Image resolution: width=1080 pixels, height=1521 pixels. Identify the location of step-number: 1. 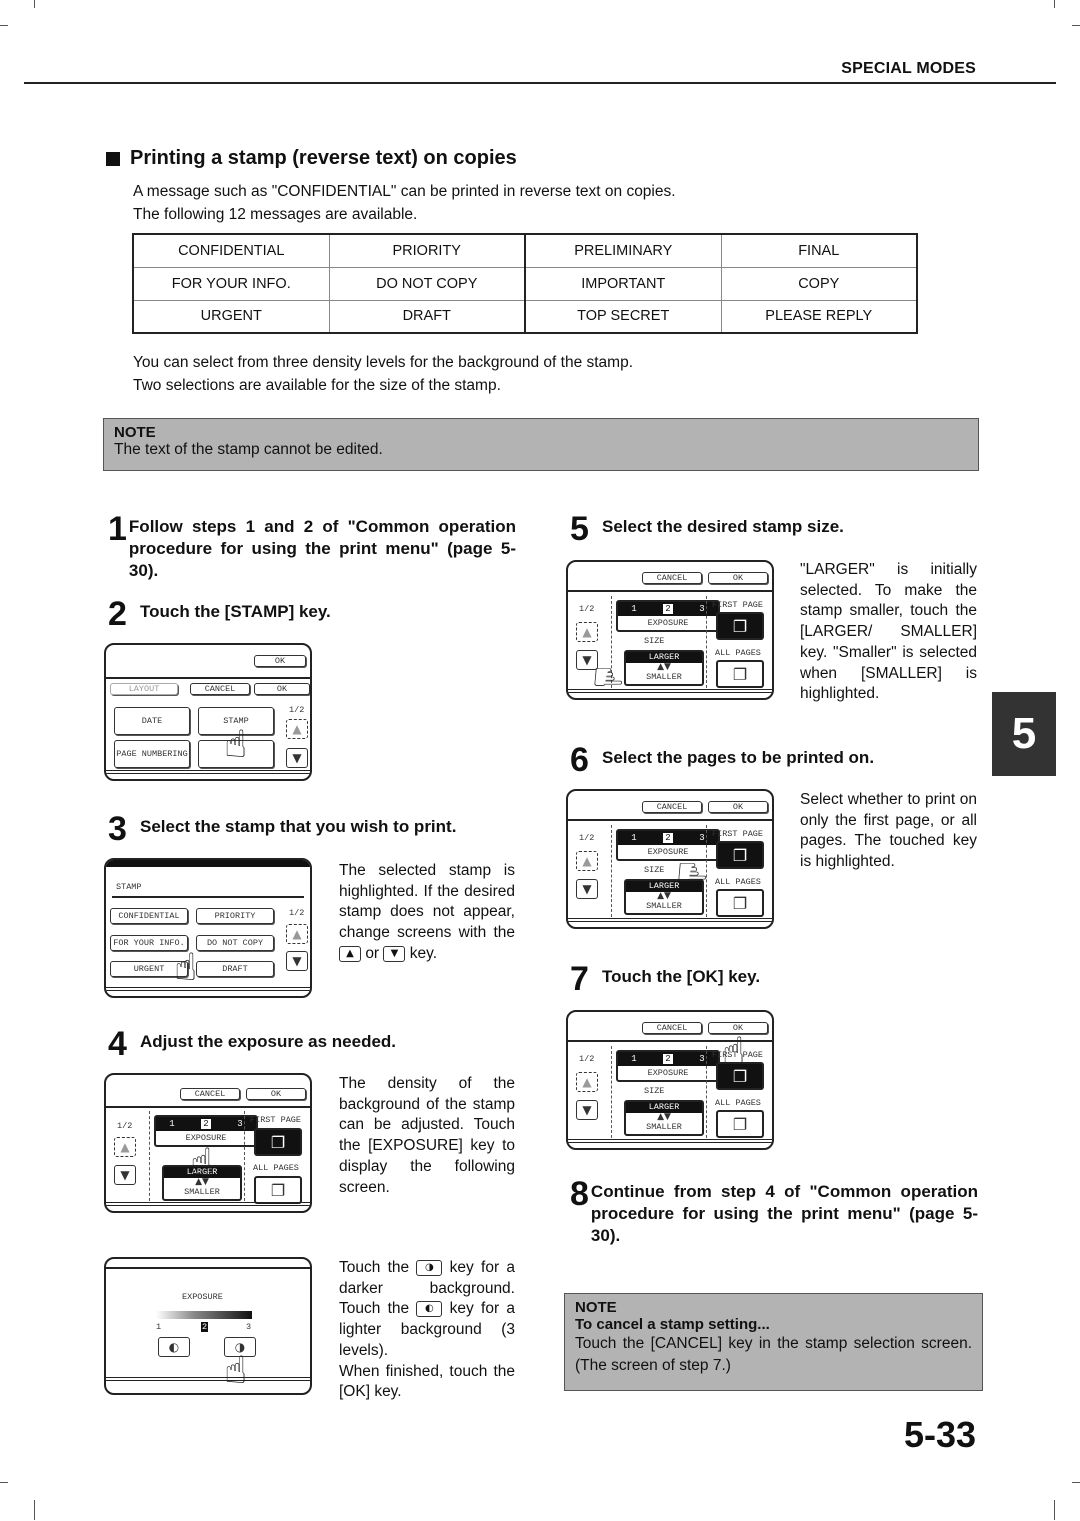
(117, 529).